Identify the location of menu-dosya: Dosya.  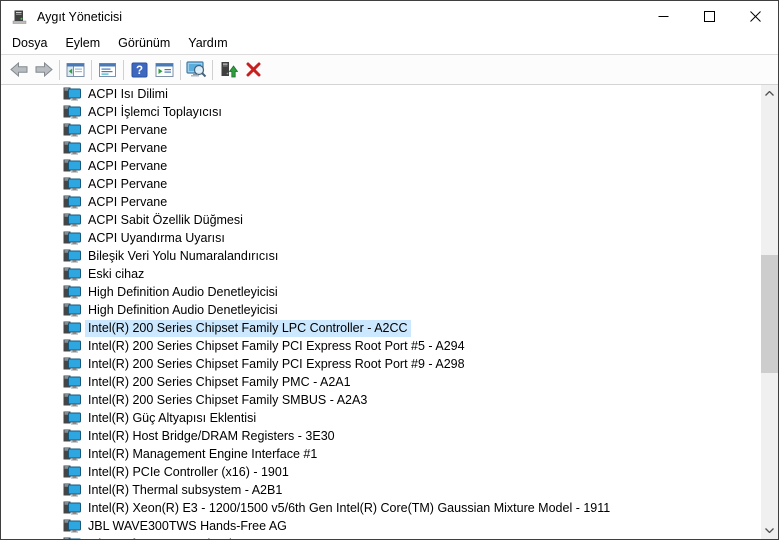
(29, 43).